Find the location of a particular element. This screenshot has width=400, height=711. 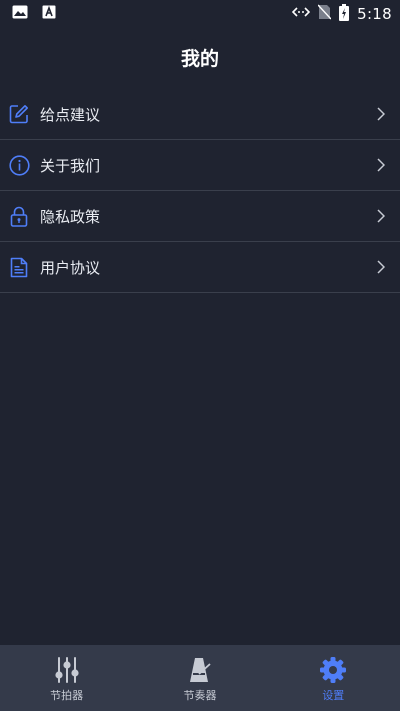

document-icon is located at coordinates (19, 267).